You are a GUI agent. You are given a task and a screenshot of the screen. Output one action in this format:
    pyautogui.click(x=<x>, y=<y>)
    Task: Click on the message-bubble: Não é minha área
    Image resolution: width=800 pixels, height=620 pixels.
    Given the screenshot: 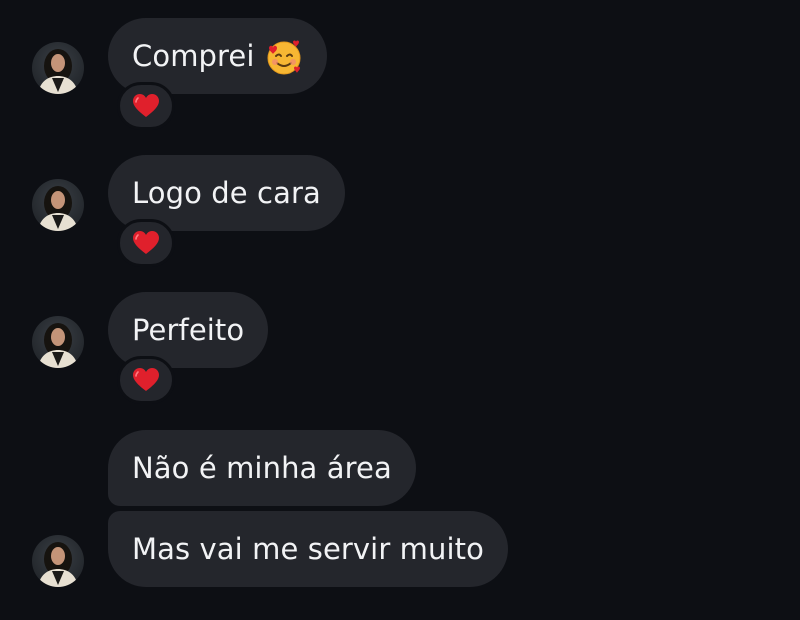 What is the action you would take?
    pyautogui.click(x=262, y=468)
    